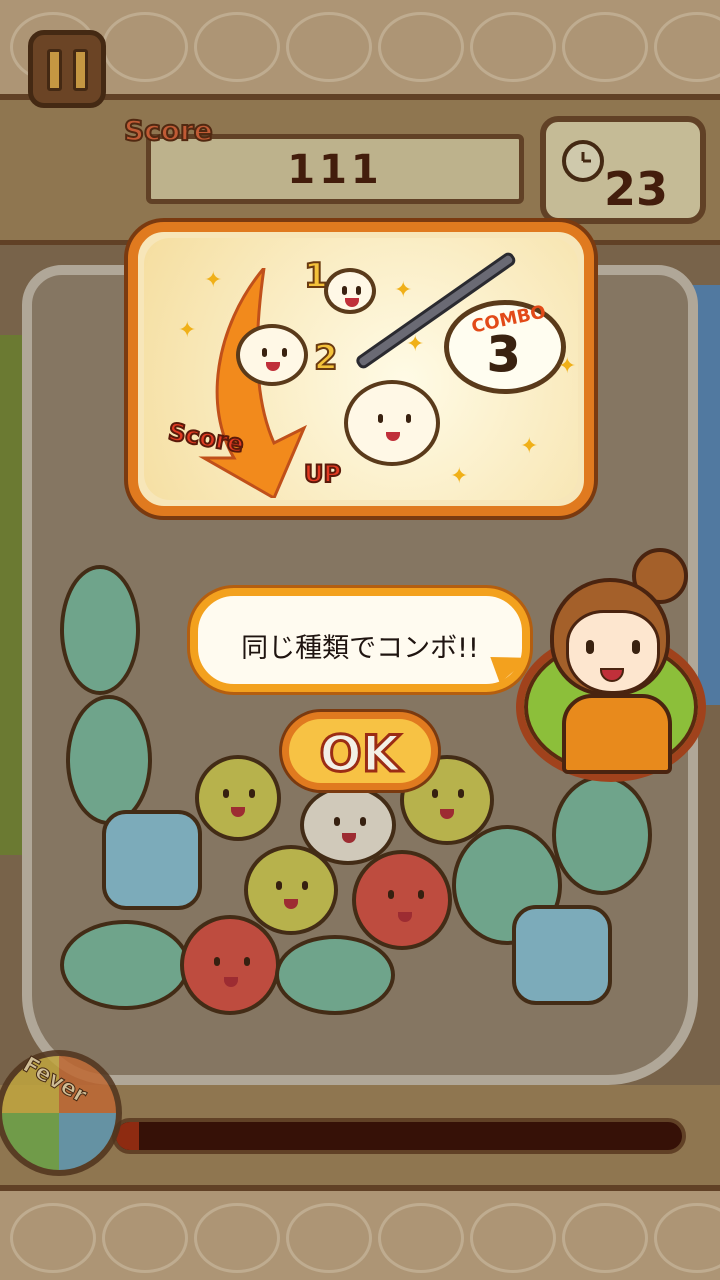 This screenshot has height=1280, width=720. What do you see at coordinates (617, 734) in the screenshot?
I see `character-body` at bounding box center [617, 734].